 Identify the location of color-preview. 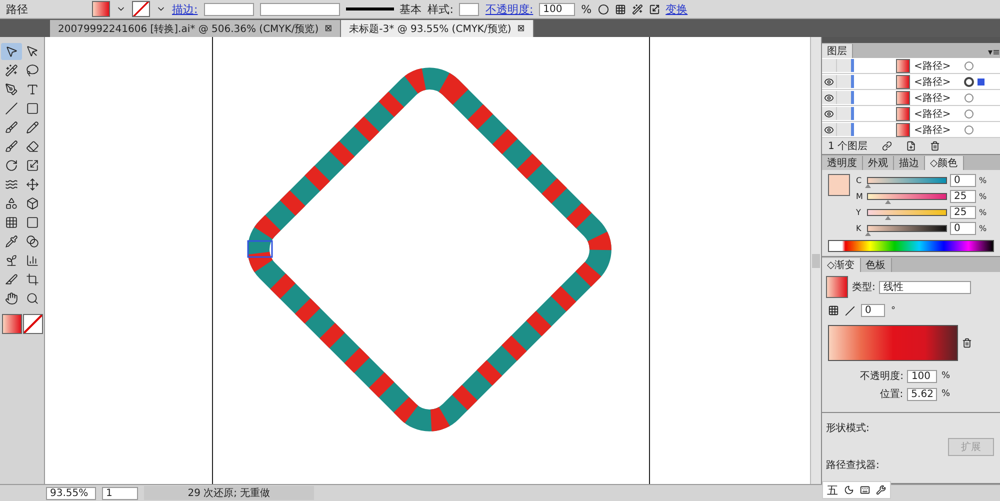
(839, 185).